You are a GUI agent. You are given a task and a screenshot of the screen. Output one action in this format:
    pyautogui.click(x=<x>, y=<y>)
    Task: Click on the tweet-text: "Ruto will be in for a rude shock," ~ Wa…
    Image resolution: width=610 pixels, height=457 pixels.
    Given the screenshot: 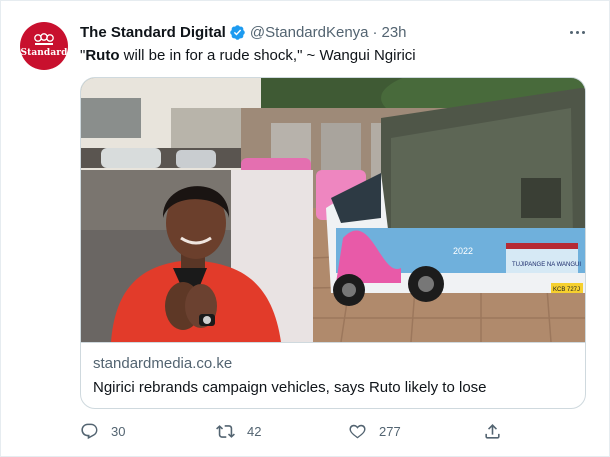 What is the action you would take?
    pyautogui.click(x=248, y=56)
    